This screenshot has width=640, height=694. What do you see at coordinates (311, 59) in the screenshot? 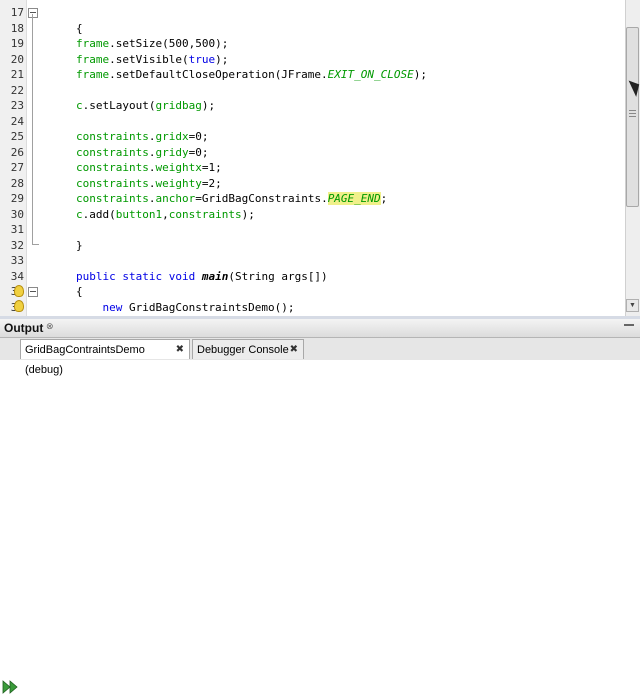
I see `code-line: 20 frame.setVisible(true);` at bounding box center [311, 59].